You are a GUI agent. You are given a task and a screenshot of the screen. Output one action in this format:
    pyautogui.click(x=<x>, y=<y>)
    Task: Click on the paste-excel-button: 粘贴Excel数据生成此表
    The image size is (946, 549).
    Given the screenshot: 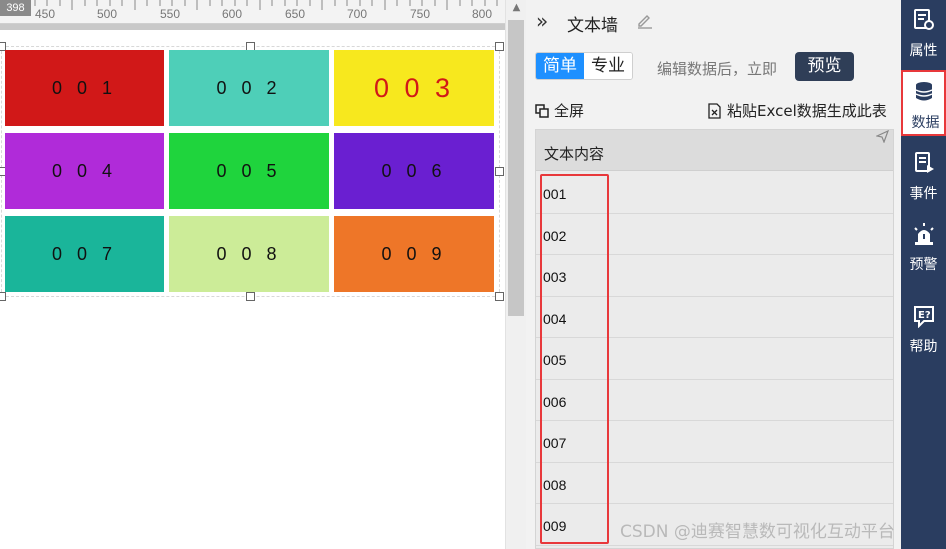 What is the action you would take?
    pyautogui.click(x=797, y=110)
    